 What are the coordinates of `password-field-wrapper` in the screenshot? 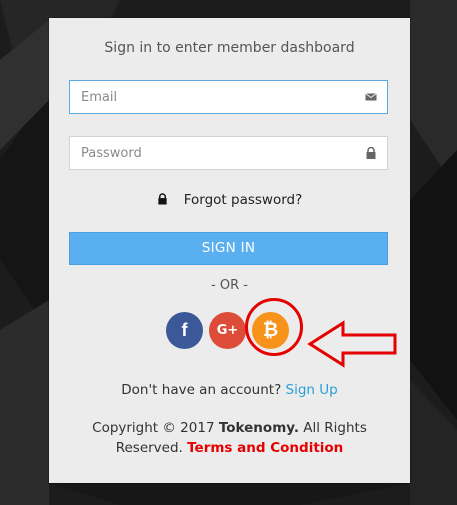 It's located at (228, 153).